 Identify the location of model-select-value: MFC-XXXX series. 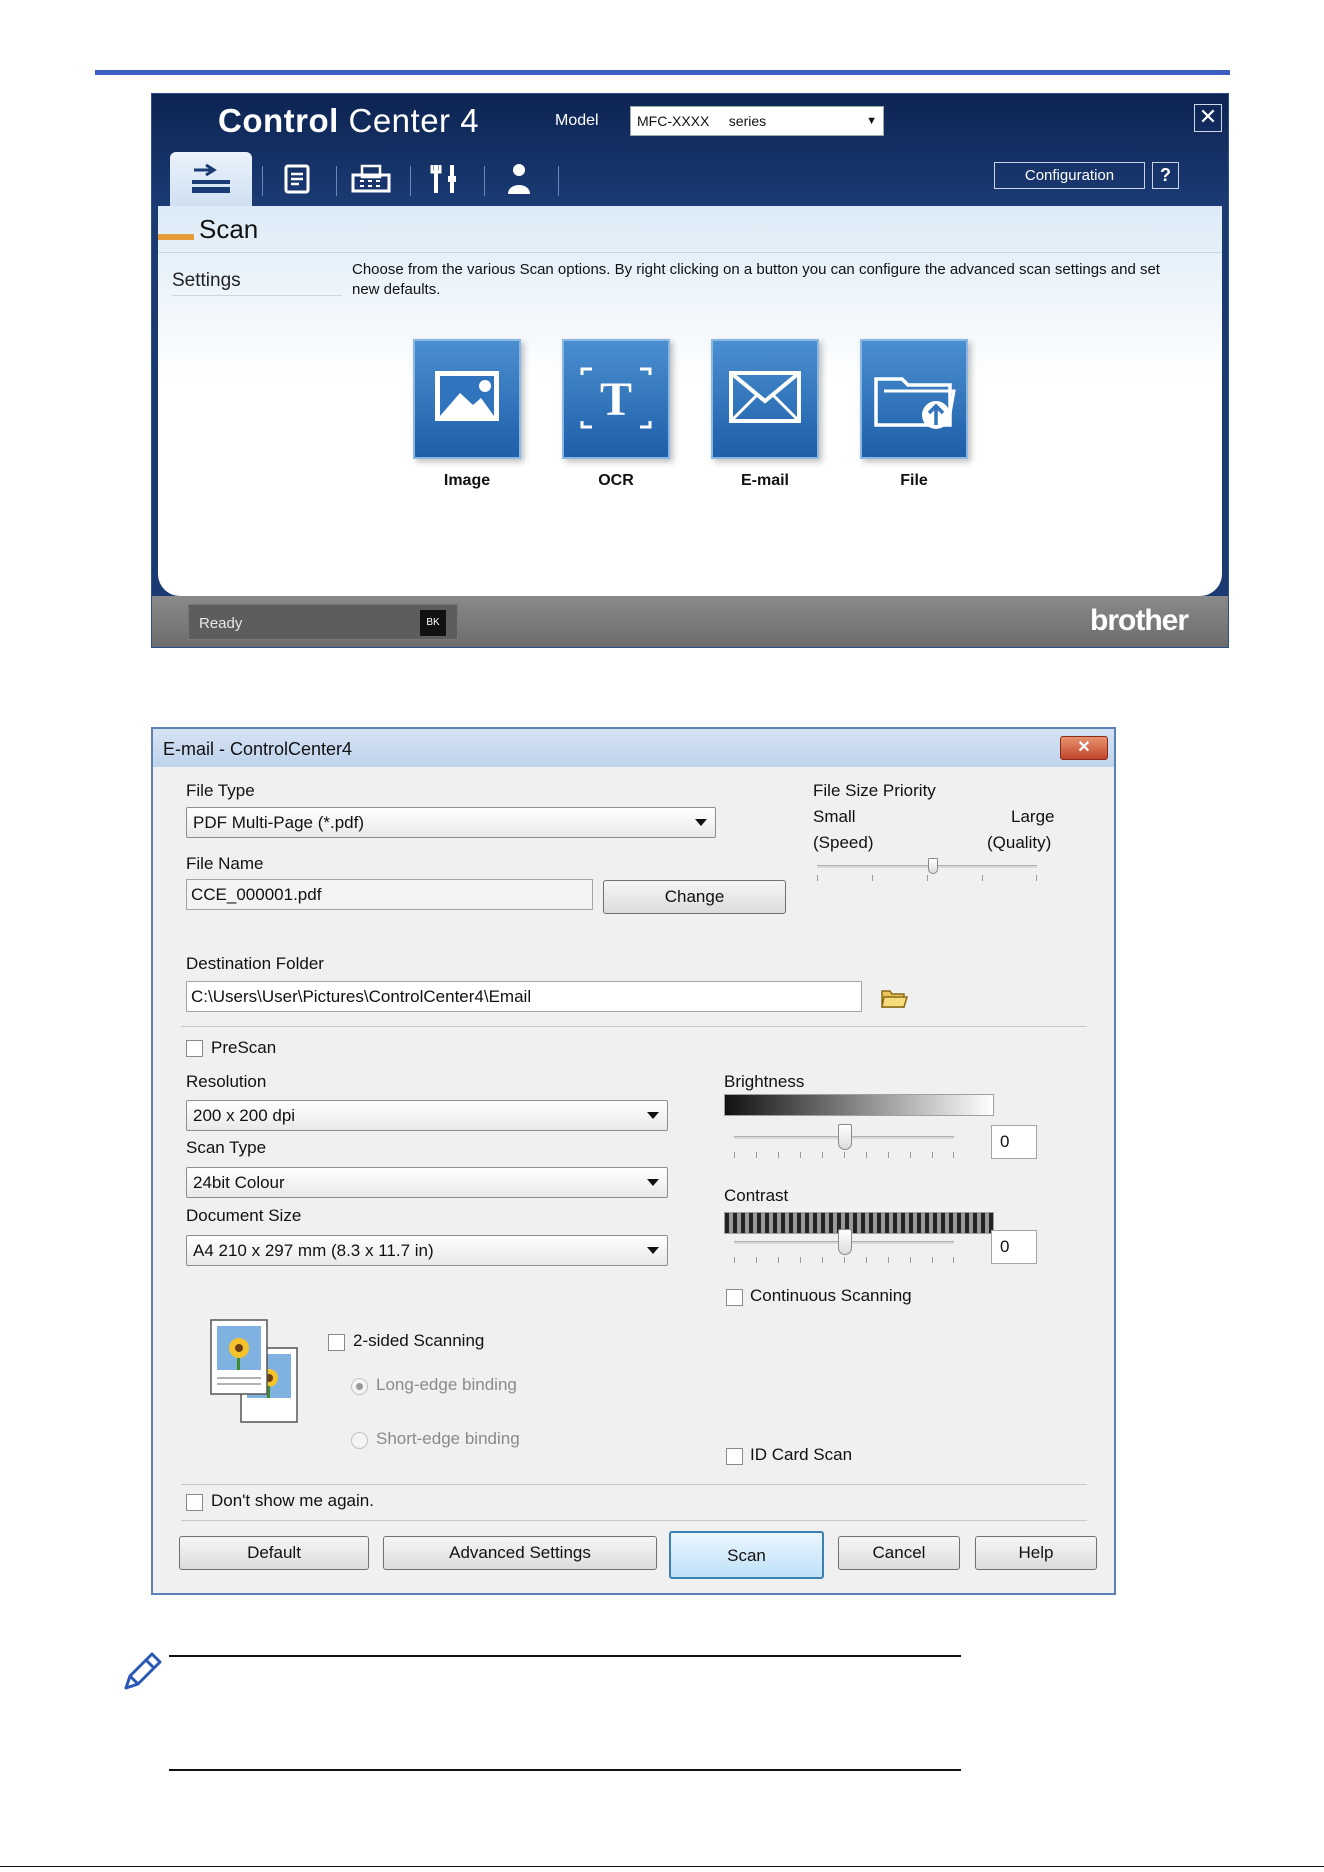
(702, 121).